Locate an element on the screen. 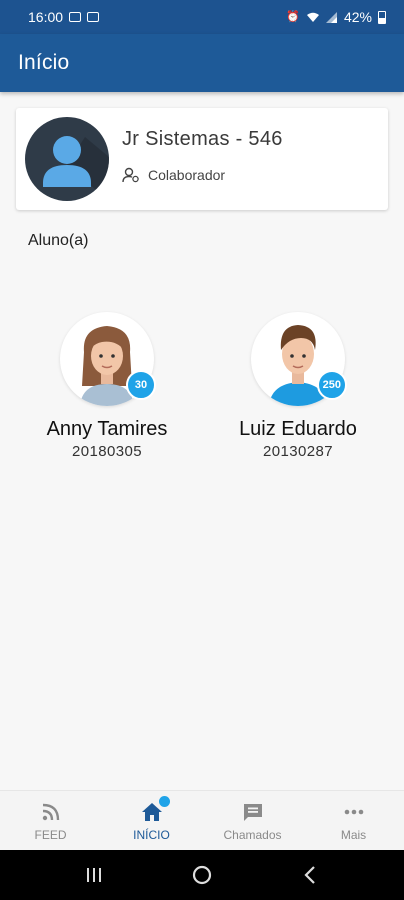  nav-label: FEED is located at coordinates (50, 834).